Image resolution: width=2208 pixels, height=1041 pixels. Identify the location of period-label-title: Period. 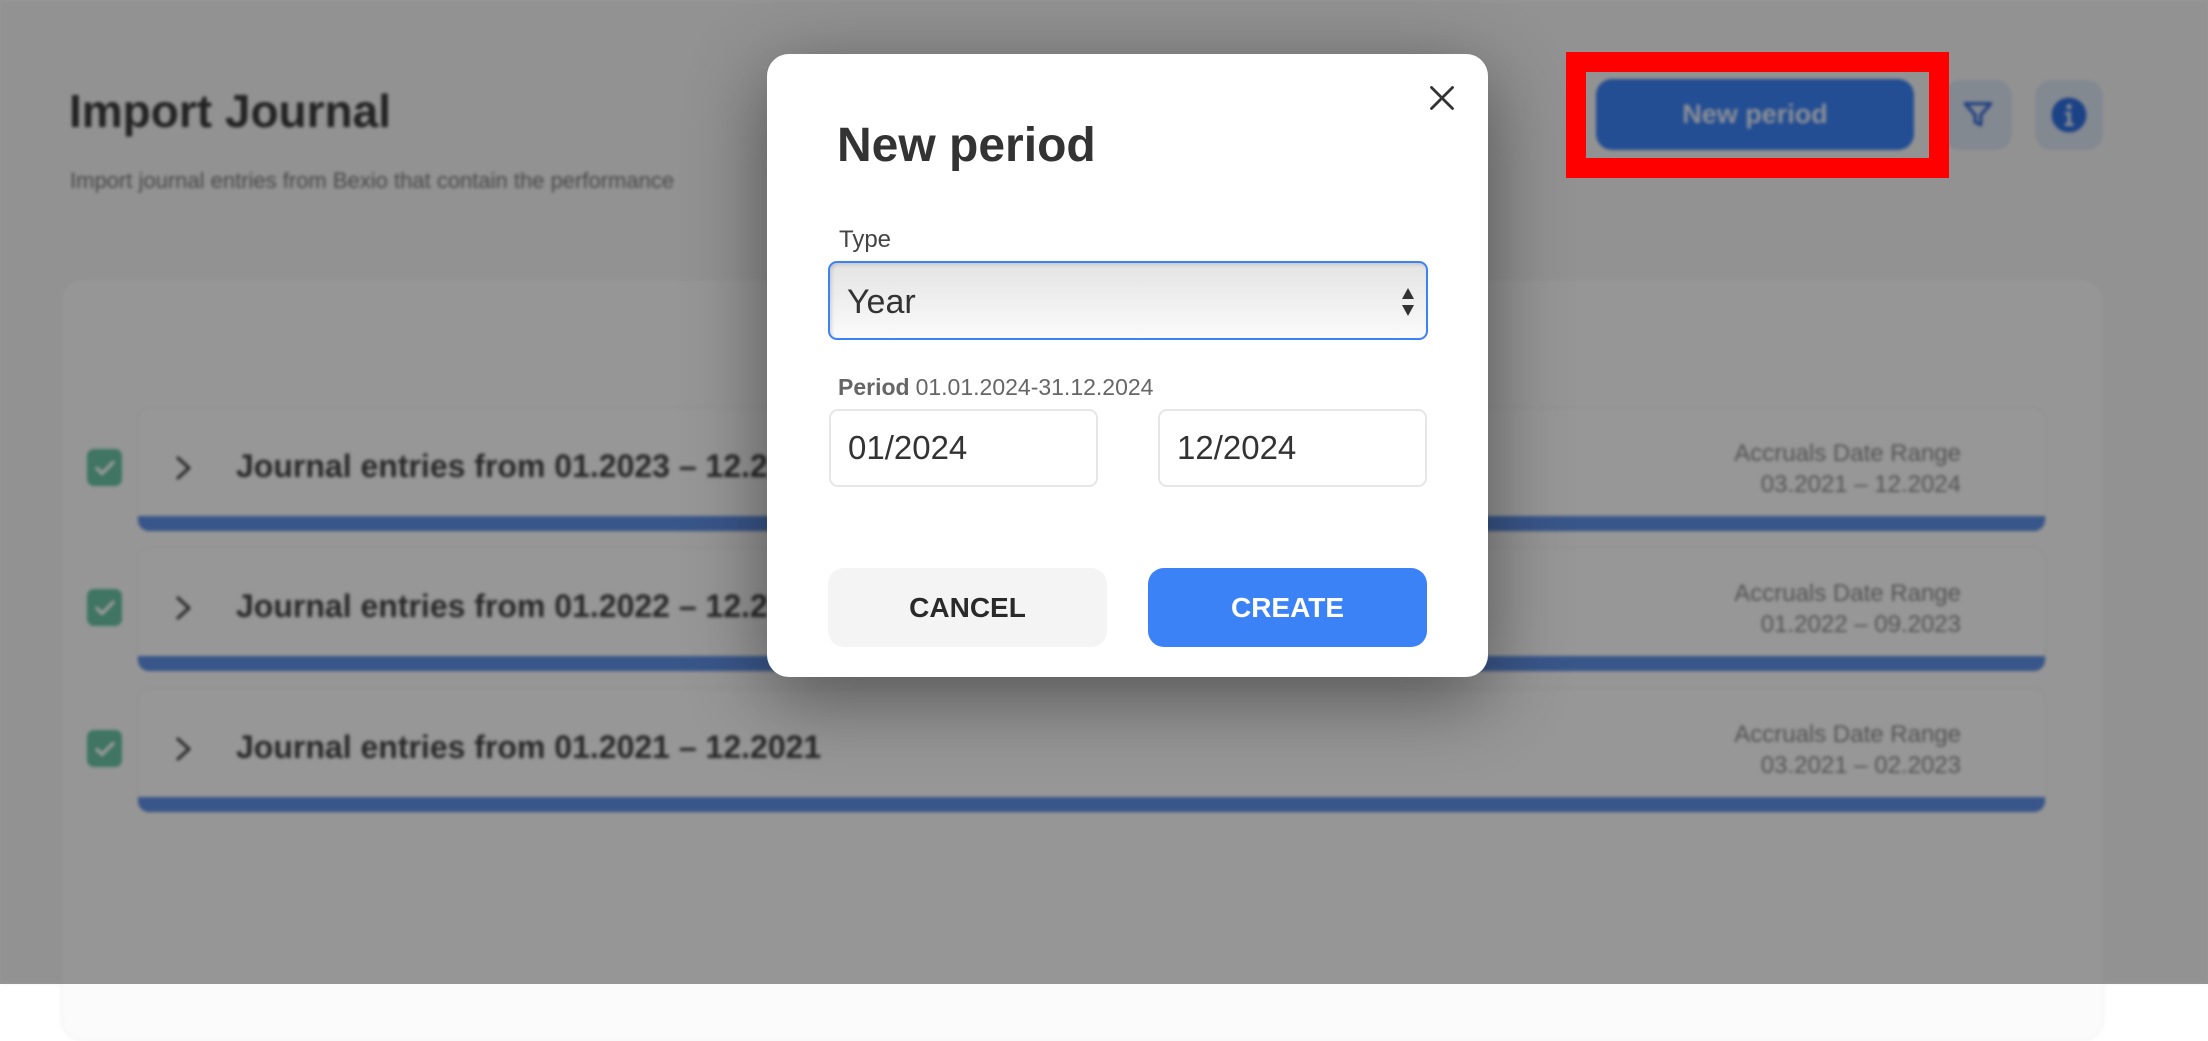
(874, 387).